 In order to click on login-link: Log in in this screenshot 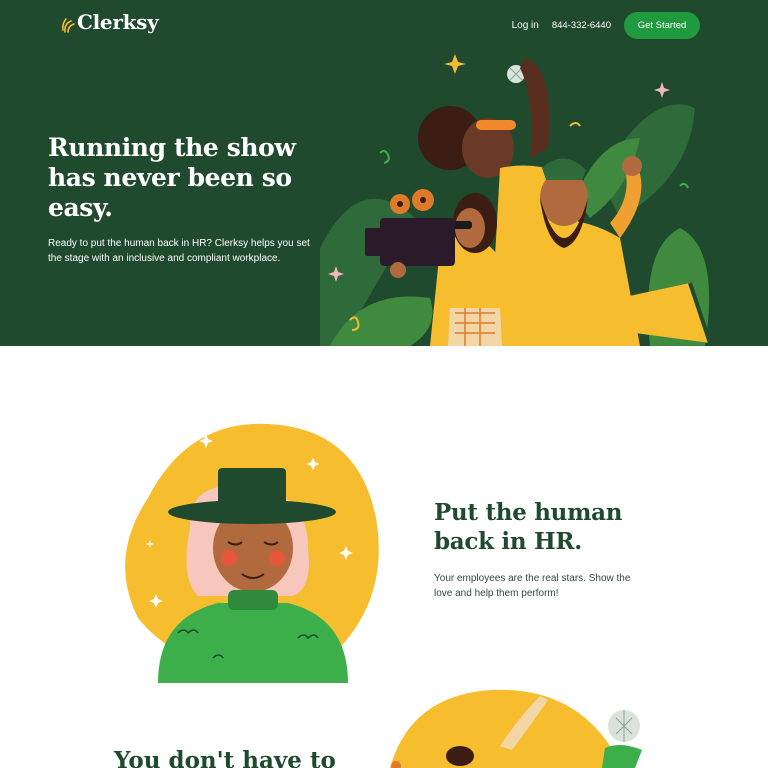, I will do `click(525, 25)`.